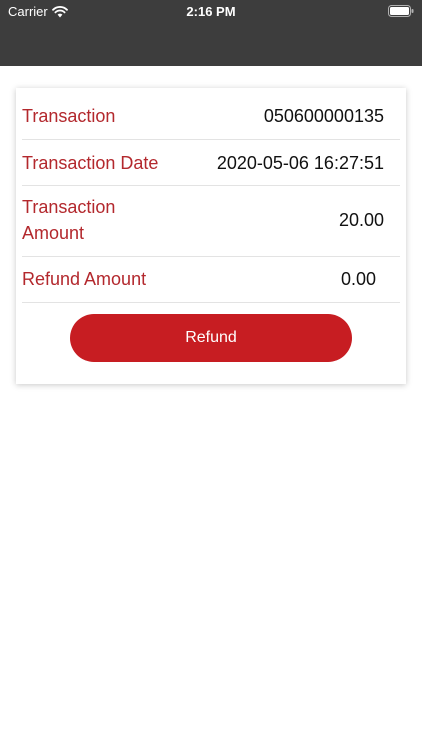 The width and height of the screenshot is (422, 750). I want to click on transaction-amount-row: Transaction Amount 20.00, so click(211, 221).